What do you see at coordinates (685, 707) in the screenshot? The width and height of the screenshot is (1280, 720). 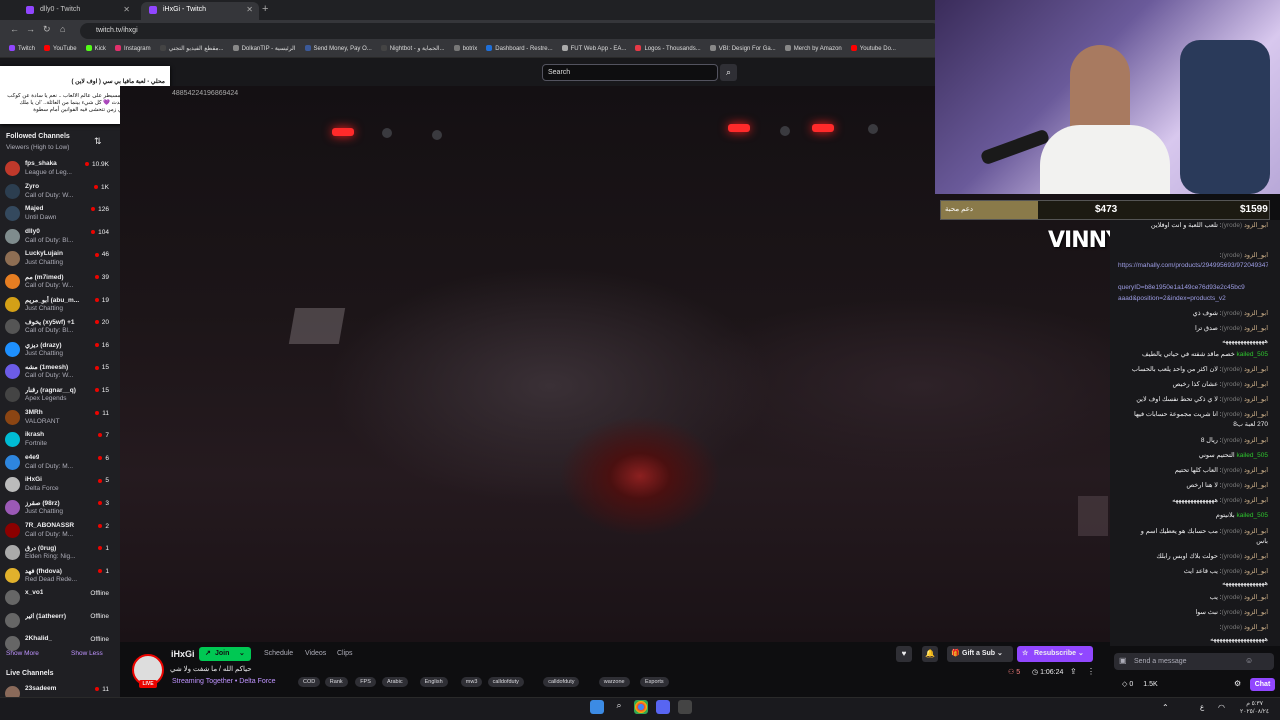 I see `app-icon` at bounding box center [685, 707].